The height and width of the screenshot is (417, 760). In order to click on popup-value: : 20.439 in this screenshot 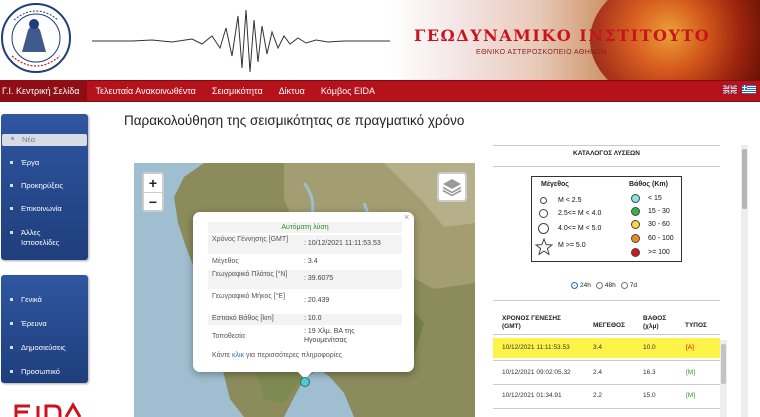, I will do `click(317, 300)`.